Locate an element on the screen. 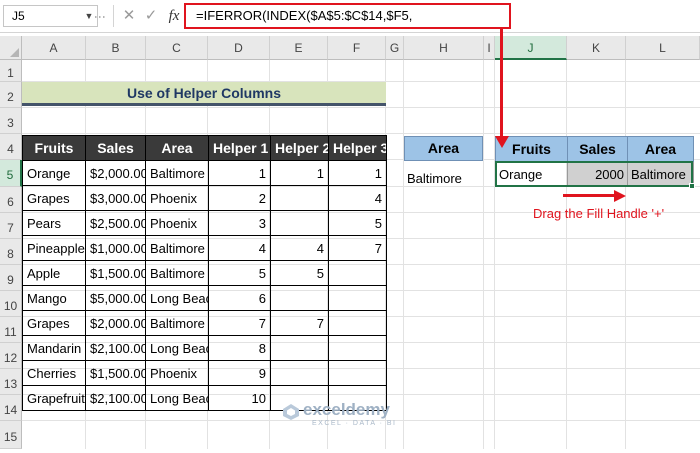  row-header-9: 9 is located at coordinates (11, 278).